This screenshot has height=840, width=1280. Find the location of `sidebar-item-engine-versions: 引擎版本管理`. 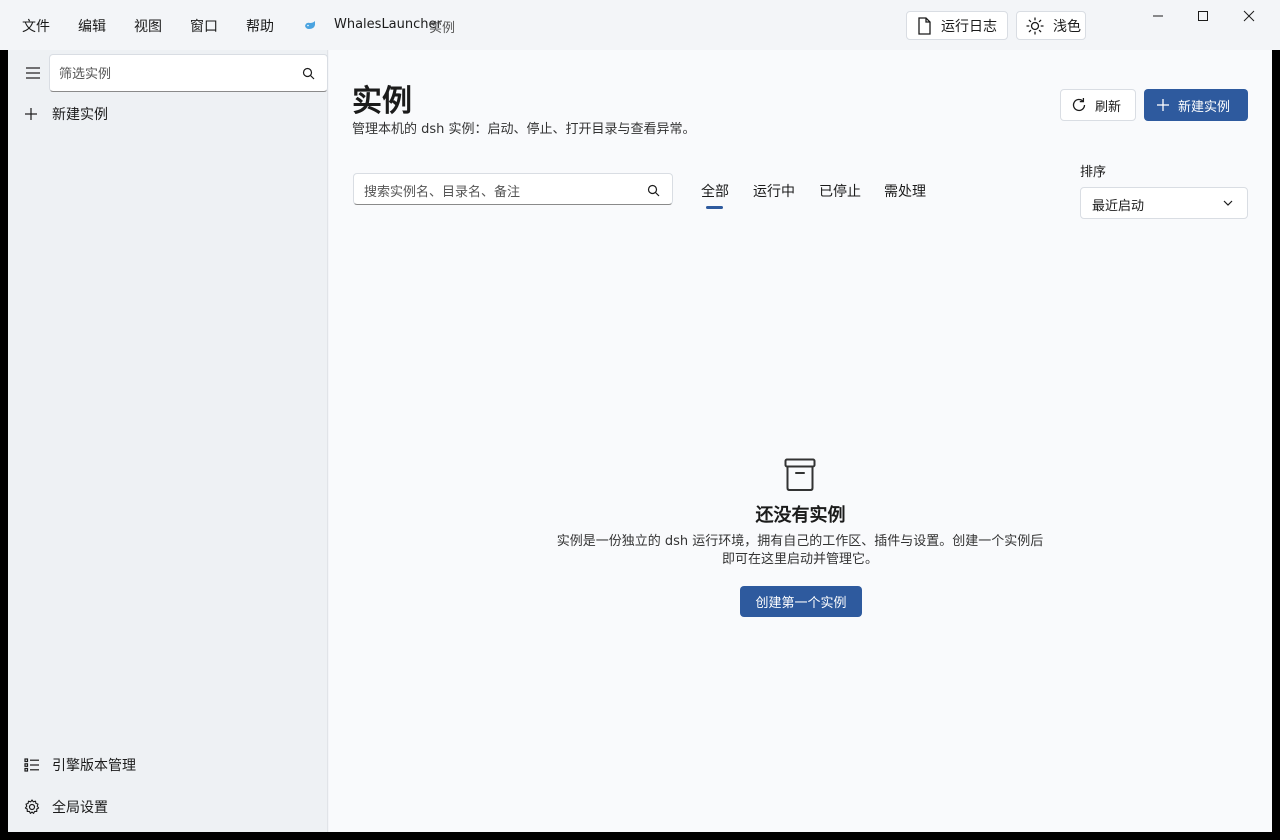

sidebar-item-engine-versions: 引擎版本管理 is located at coordinates (167, 765).